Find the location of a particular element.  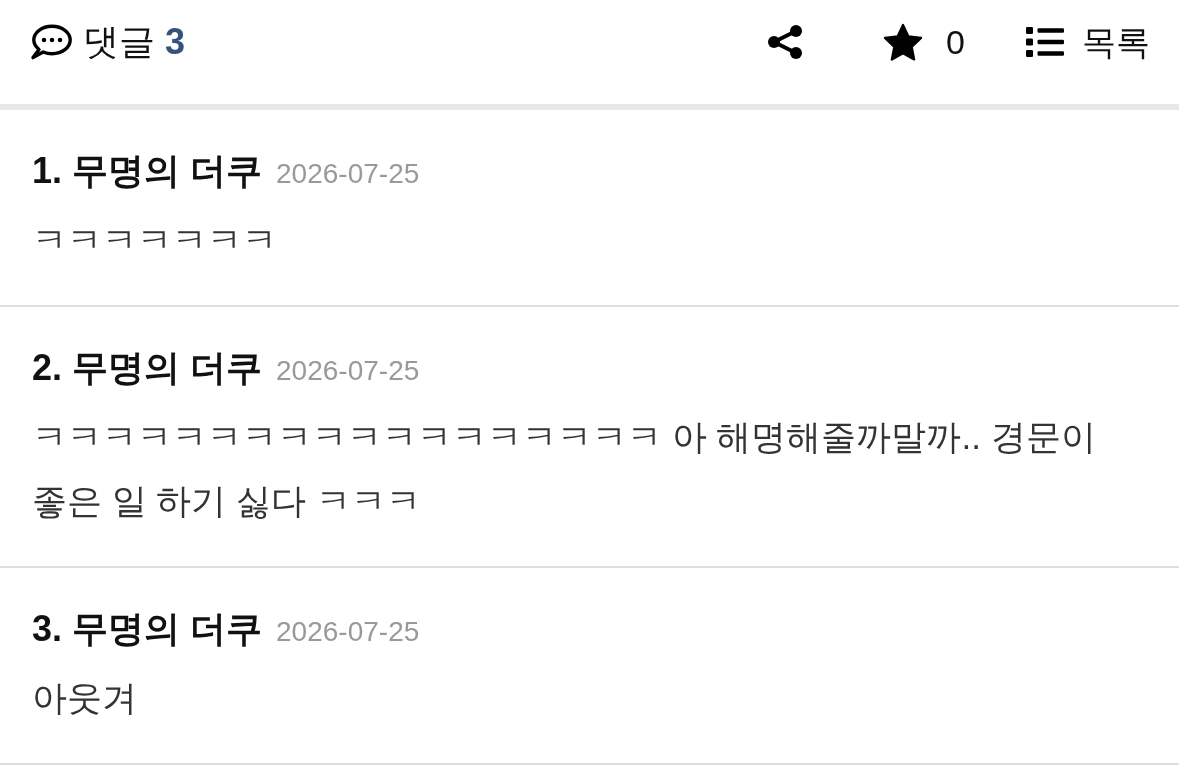

comment-number: 2. is located at coordinates (47, 368).